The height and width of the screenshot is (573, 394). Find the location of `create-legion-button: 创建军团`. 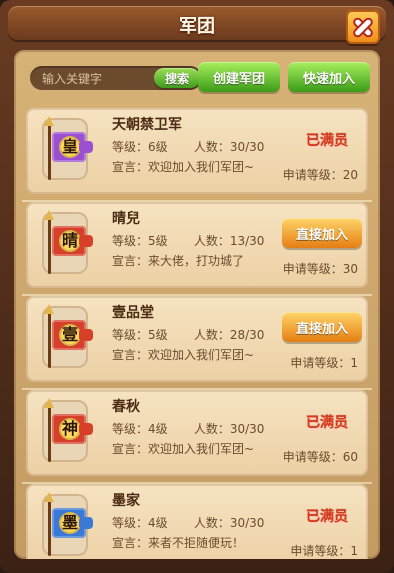

create-legion-button: 创建军团 is located at coordinates (239, 77).